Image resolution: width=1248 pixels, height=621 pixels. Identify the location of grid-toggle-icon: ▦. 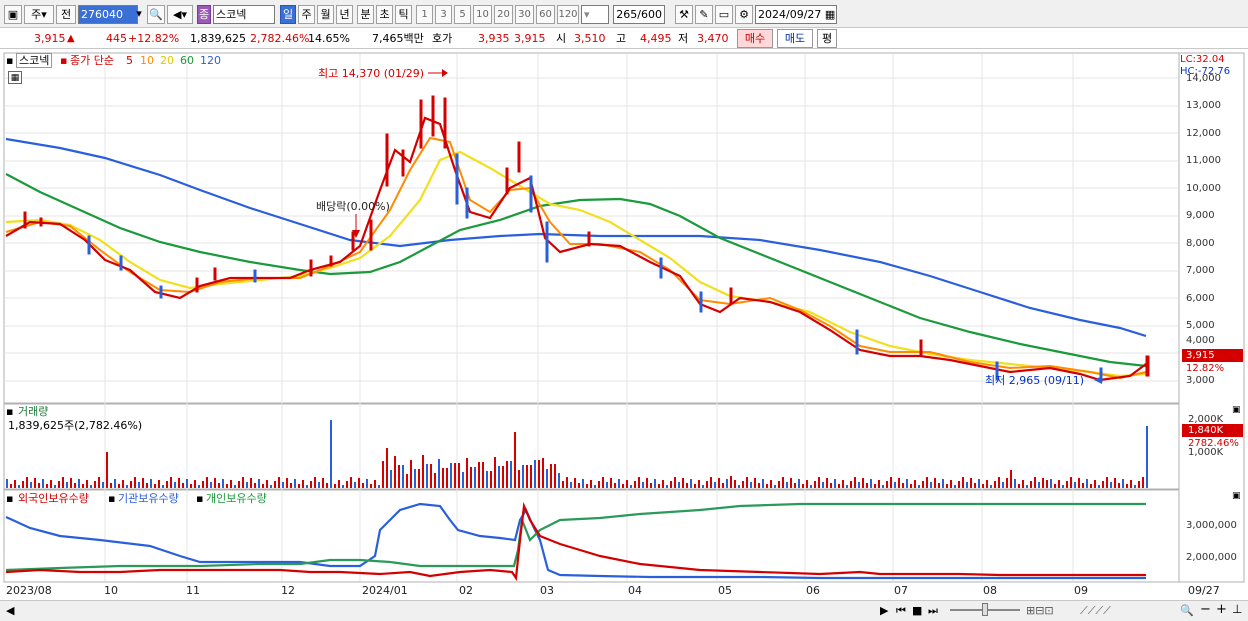
(15, 77).